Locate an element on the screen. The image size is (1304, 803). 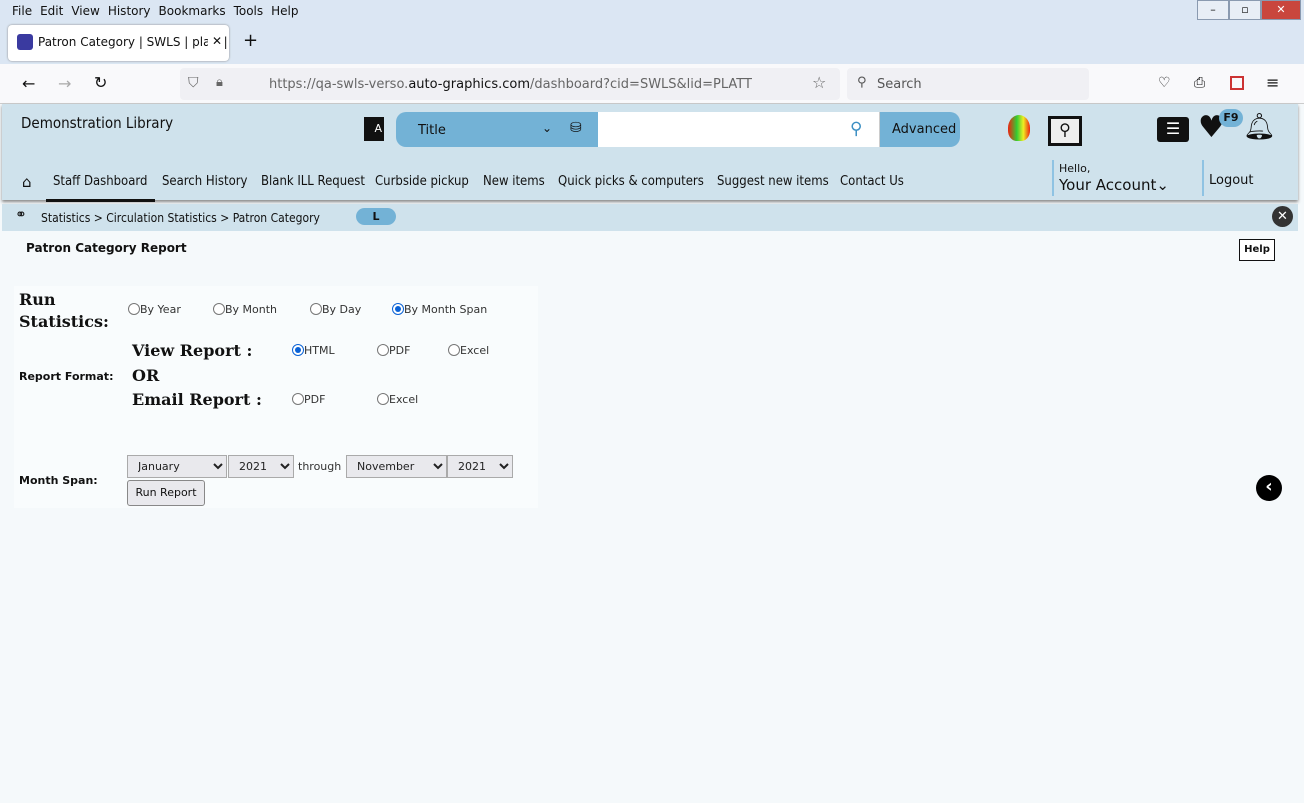
menu-edit: Edit is located at coordinates (51, 9).